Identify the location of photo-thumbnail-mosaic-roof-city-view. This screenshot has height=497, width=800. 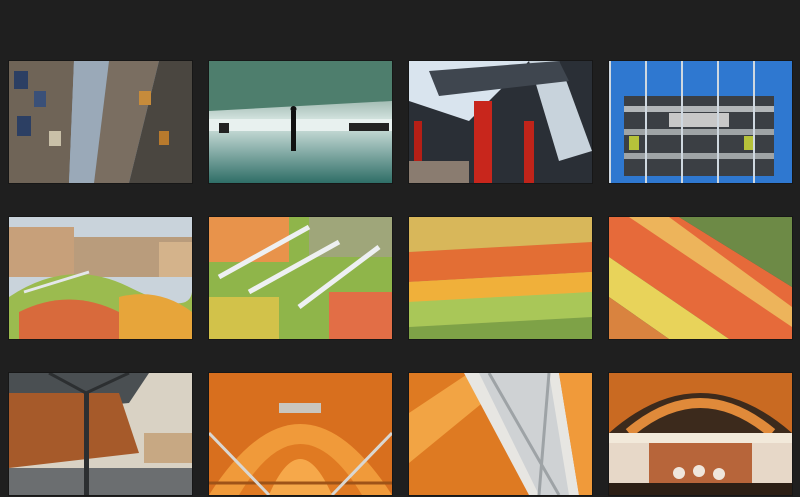
(100, 278).